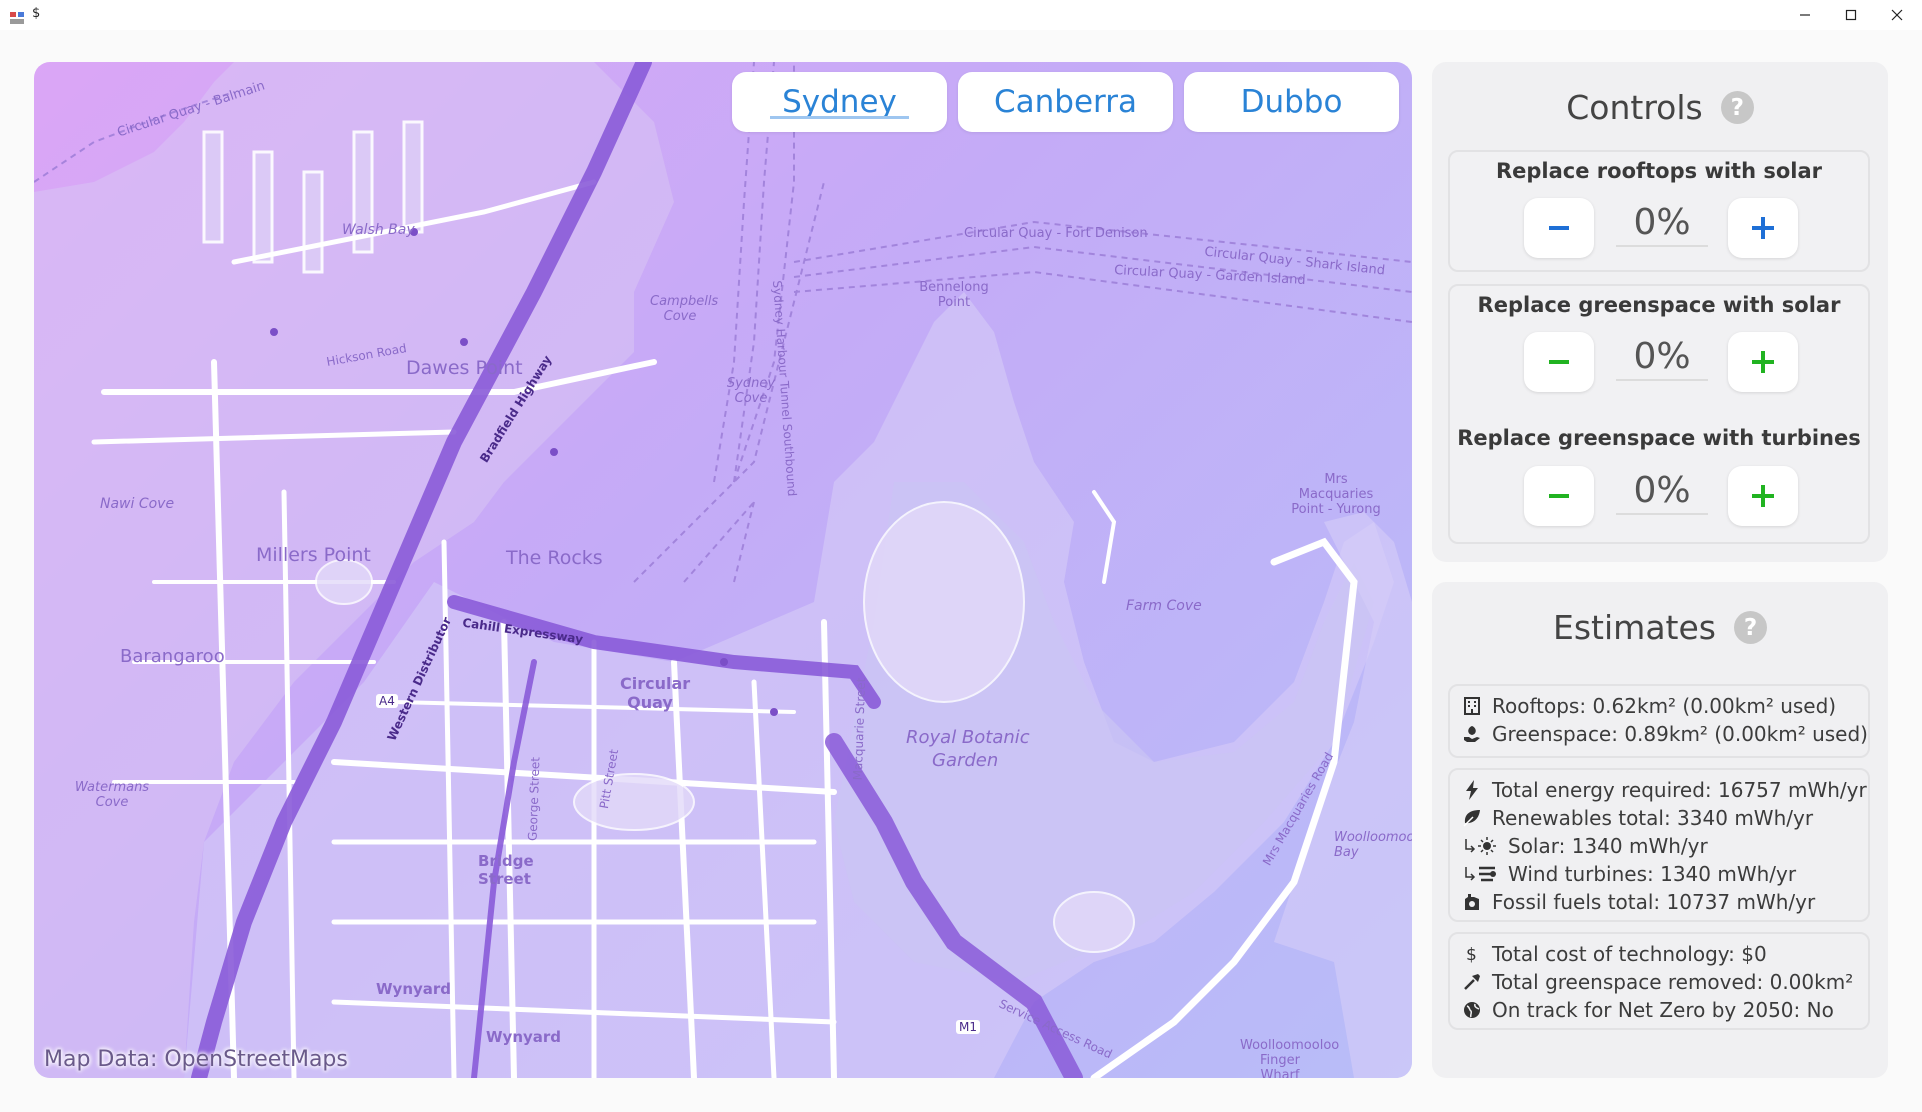 The image size is (1922, 1112). I want to click on wind-estimate: Wind turbines: 1340 mWh/yr, so click(1659, 874).